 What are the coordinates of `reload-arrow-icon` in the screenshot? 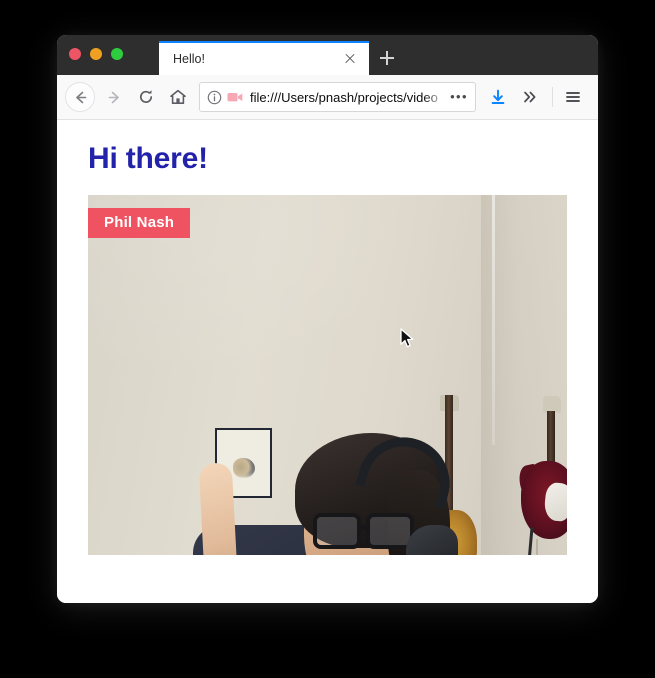 It's located at (146, 97).